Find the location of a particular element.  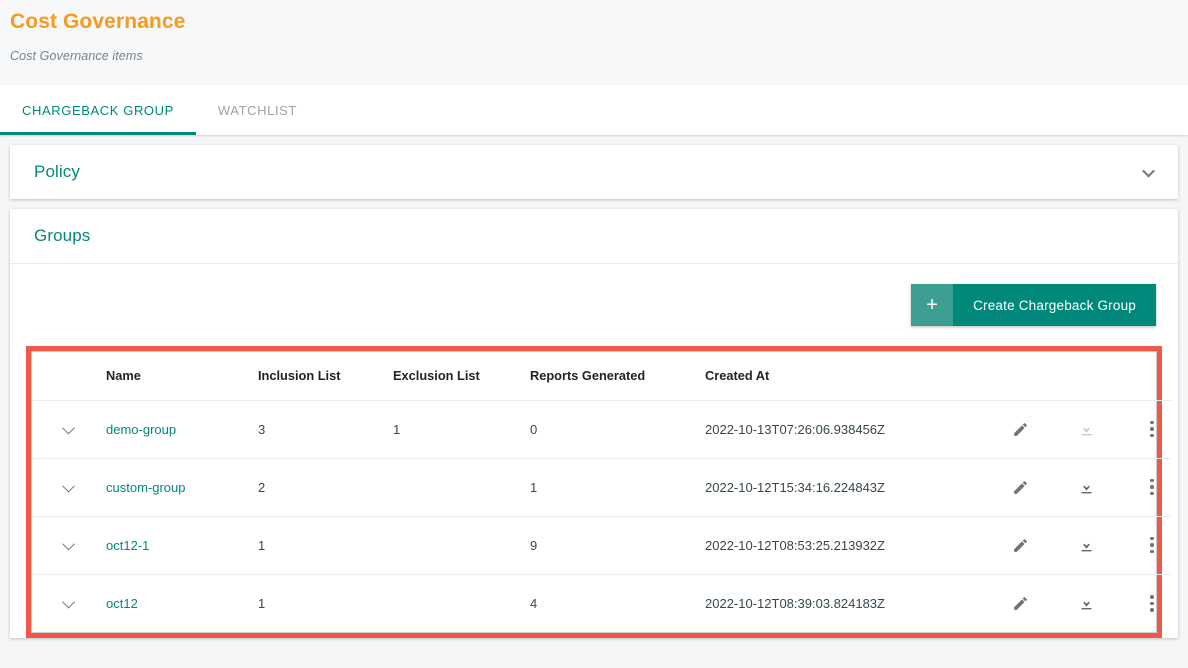

groups-panel-header: Groups is located at coordinates (594, 236).